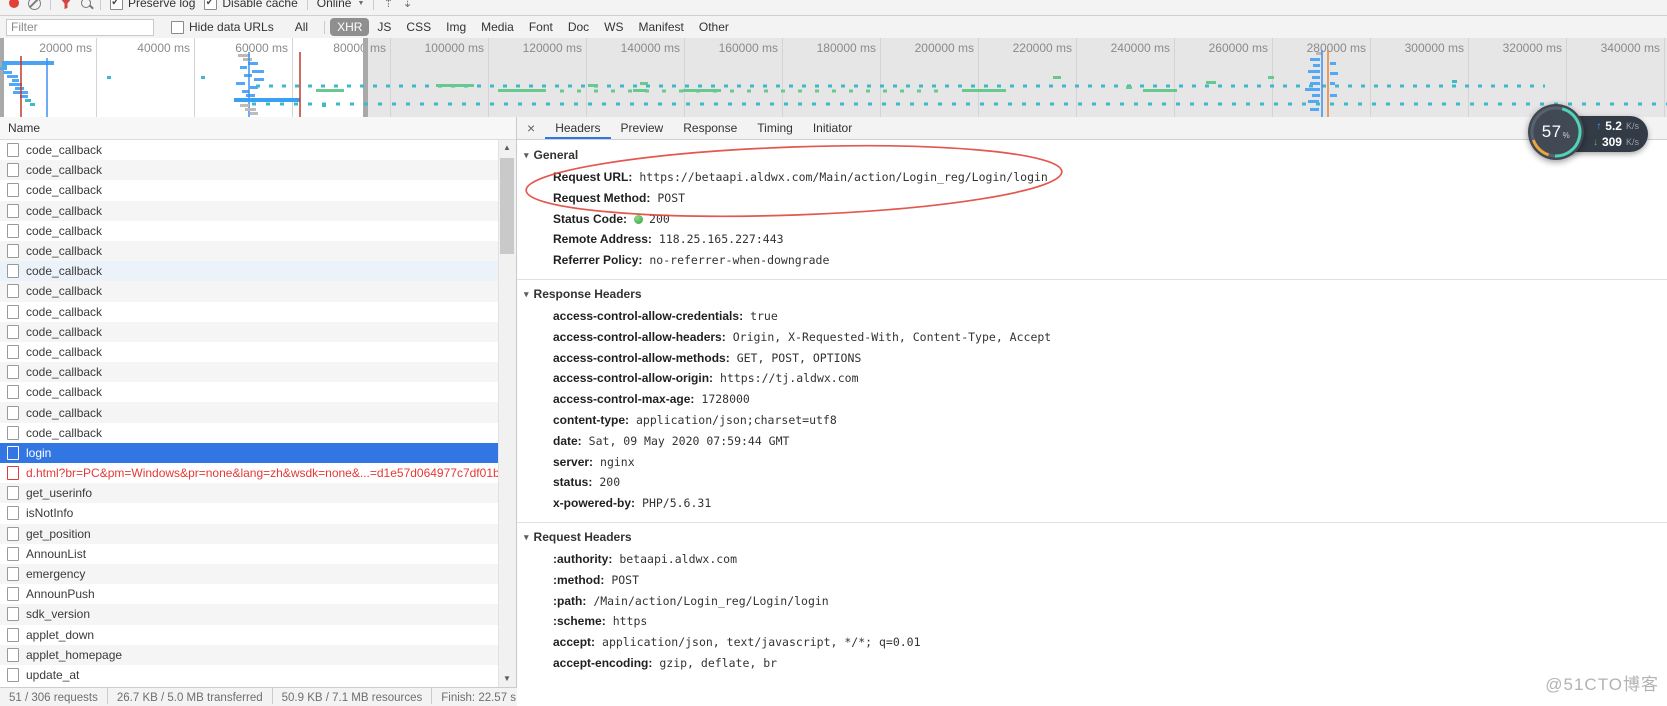 This screenshot has width=1667, height=706. Describe the element at coordinates (507, 679) in the screenshot. I see `scroll-down-icon: ▼` at that location.